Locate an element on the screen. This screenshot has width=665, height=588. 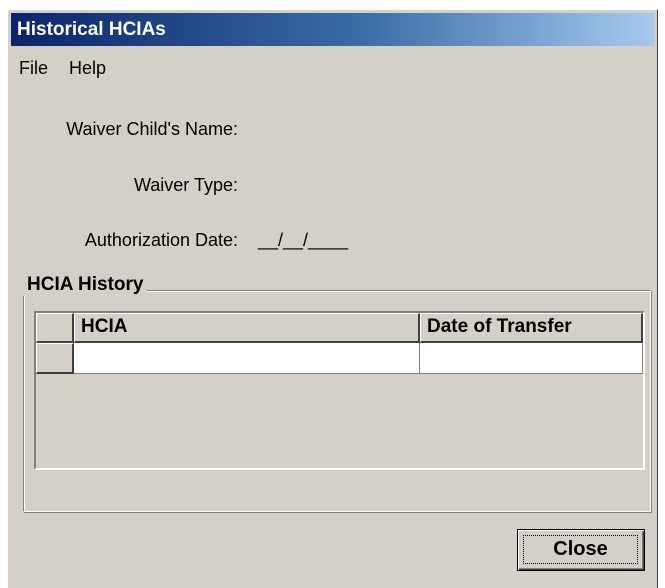
menu-bar: File Help is located at coordinates (62, 69).